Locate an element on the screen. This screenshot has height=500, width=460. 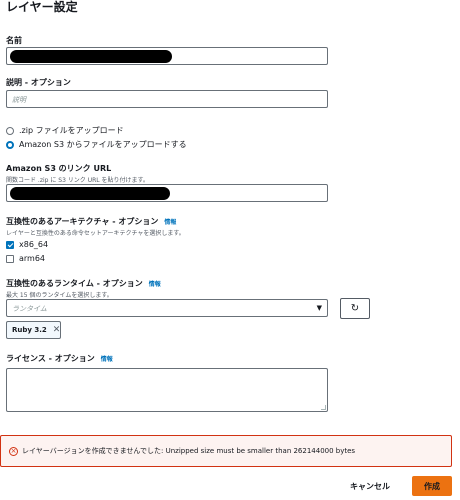
license-label: ライセンス - オプション 情報 is located at coordinates (59, 358).